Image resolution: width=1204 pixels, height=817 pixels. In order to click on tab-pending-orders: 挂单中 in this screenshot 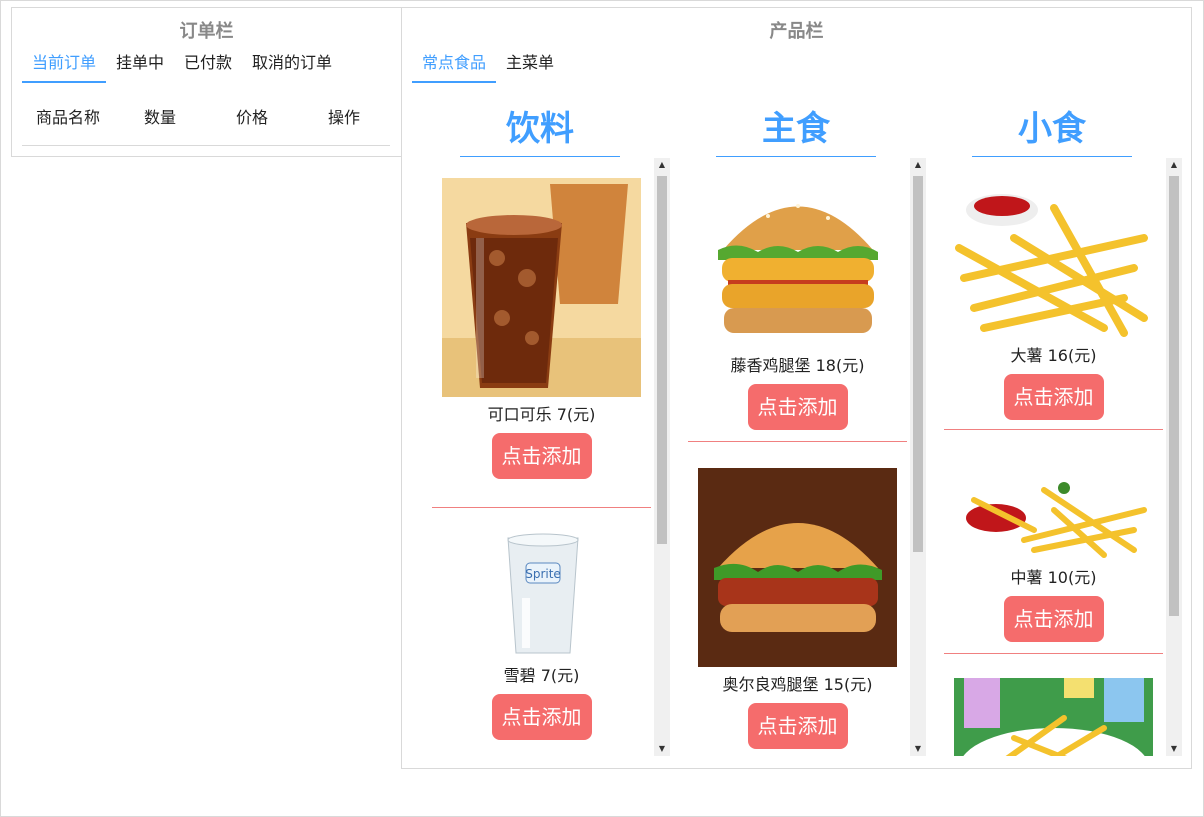, I will do `click(140, 67)`.